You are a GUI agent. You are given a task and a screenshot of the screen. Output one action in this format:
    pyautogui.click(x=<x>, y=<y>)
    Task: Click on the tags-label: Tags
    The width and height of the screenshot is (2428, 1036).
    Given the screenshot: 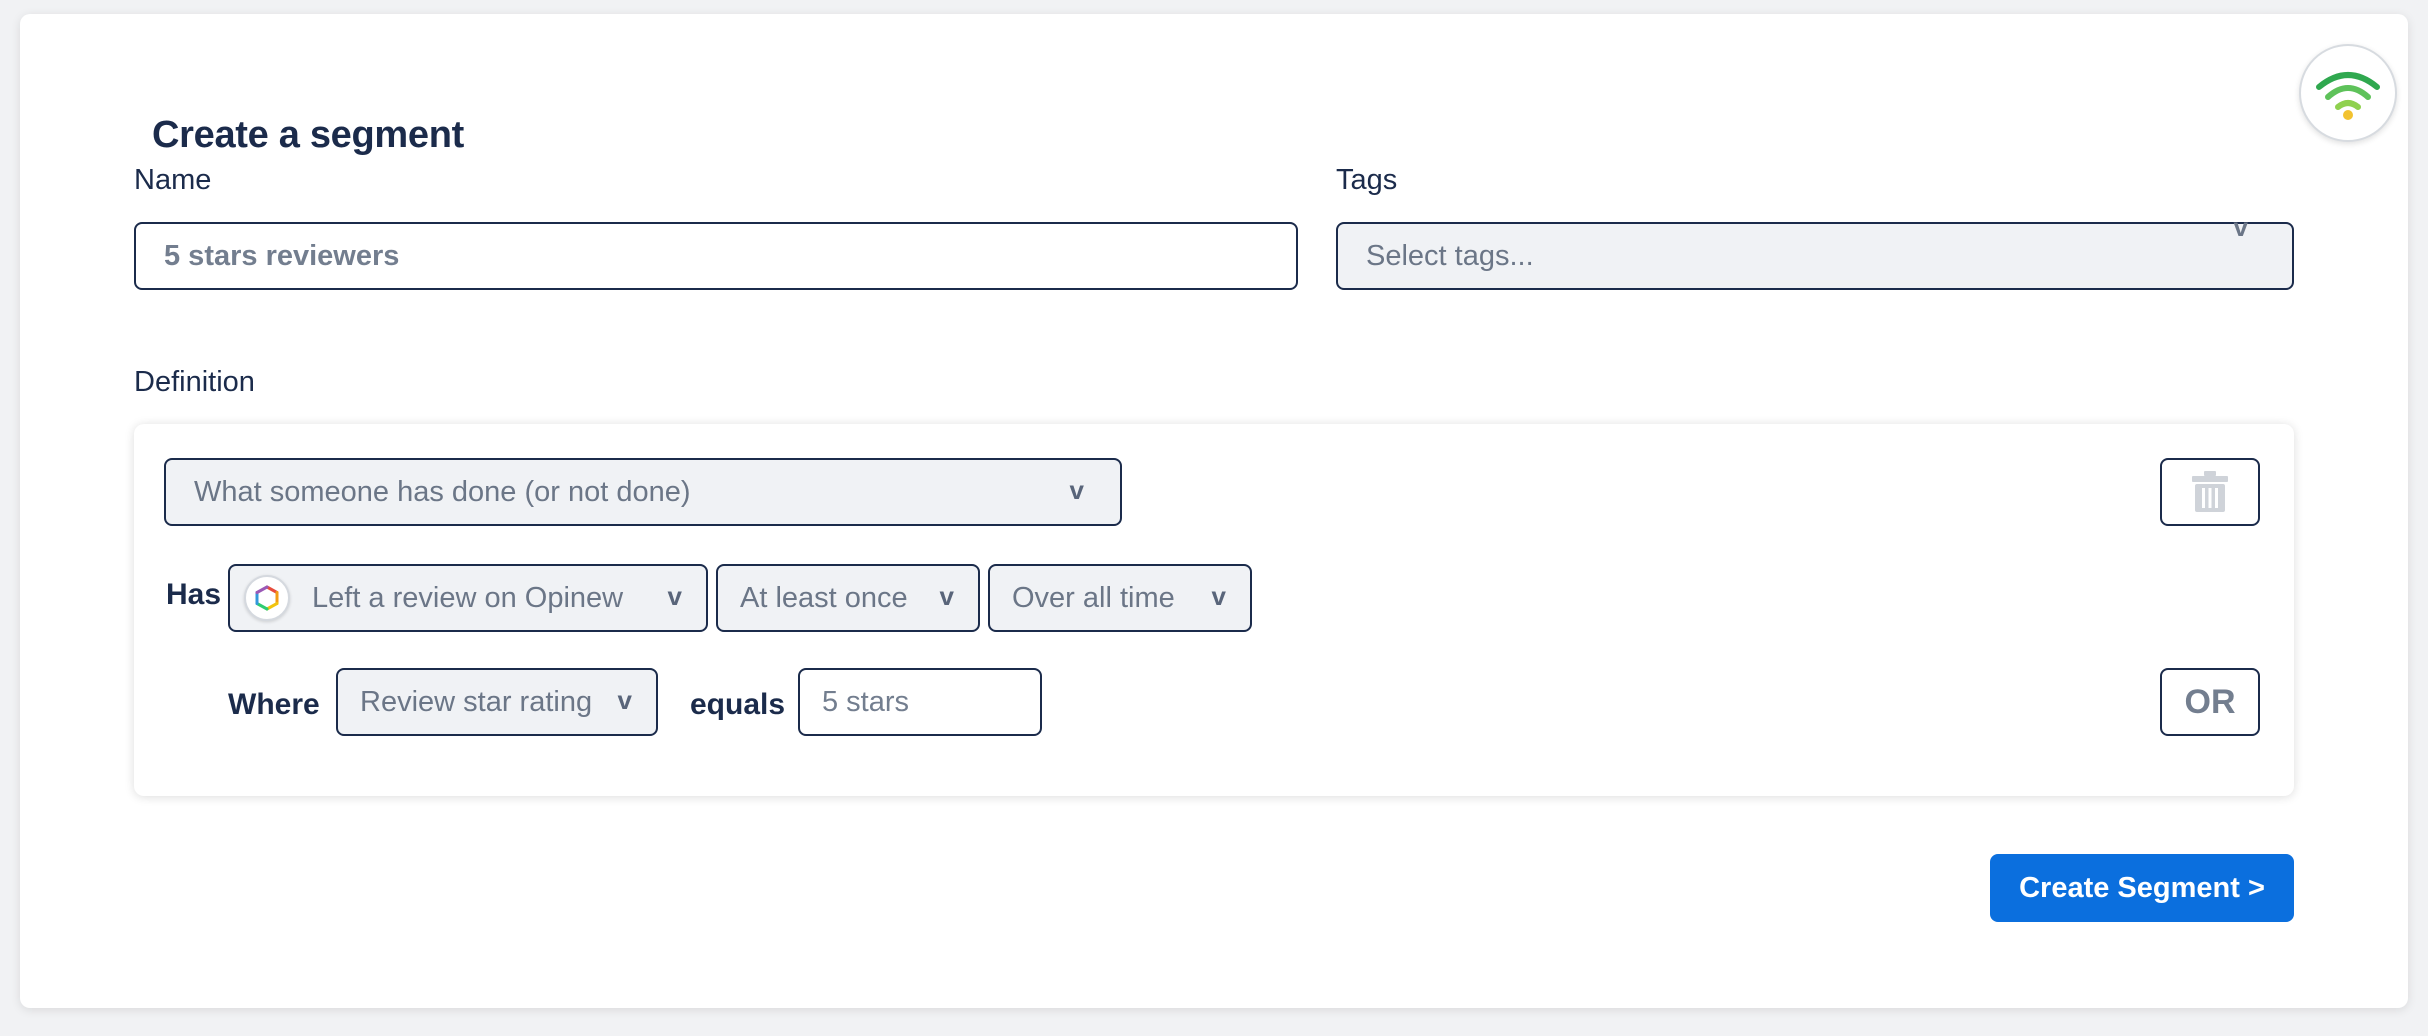 What is the action you would take?
    pyautogui.click(x=1367, y=180)
    